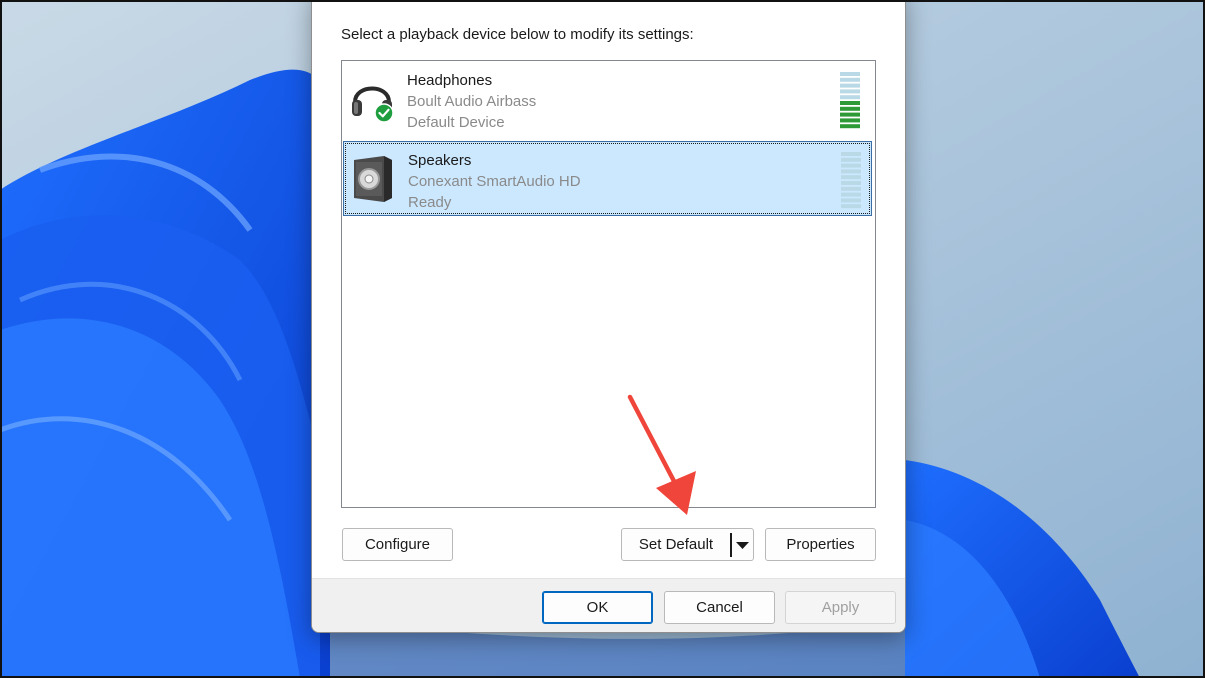 This screenshot has height=678, width=1205. I want to click on device-name: Speakers, so click(440, 160).